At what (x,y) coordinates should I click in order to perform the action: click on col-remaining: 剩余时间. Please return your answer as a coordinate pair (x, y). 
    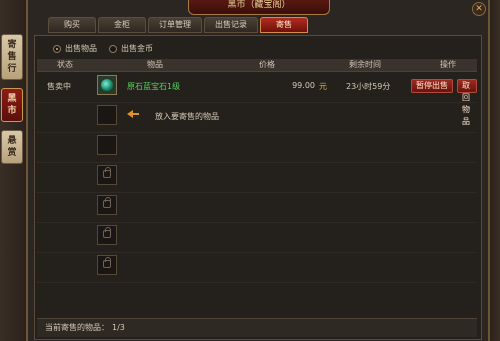
    Looking at the image, I should click on (365, 64).